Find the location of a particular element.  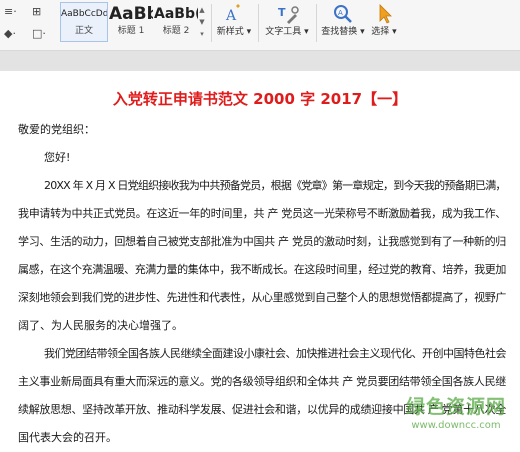

style-heading-2: AaBb( 标题 2 is located at coordinates (176, 22).